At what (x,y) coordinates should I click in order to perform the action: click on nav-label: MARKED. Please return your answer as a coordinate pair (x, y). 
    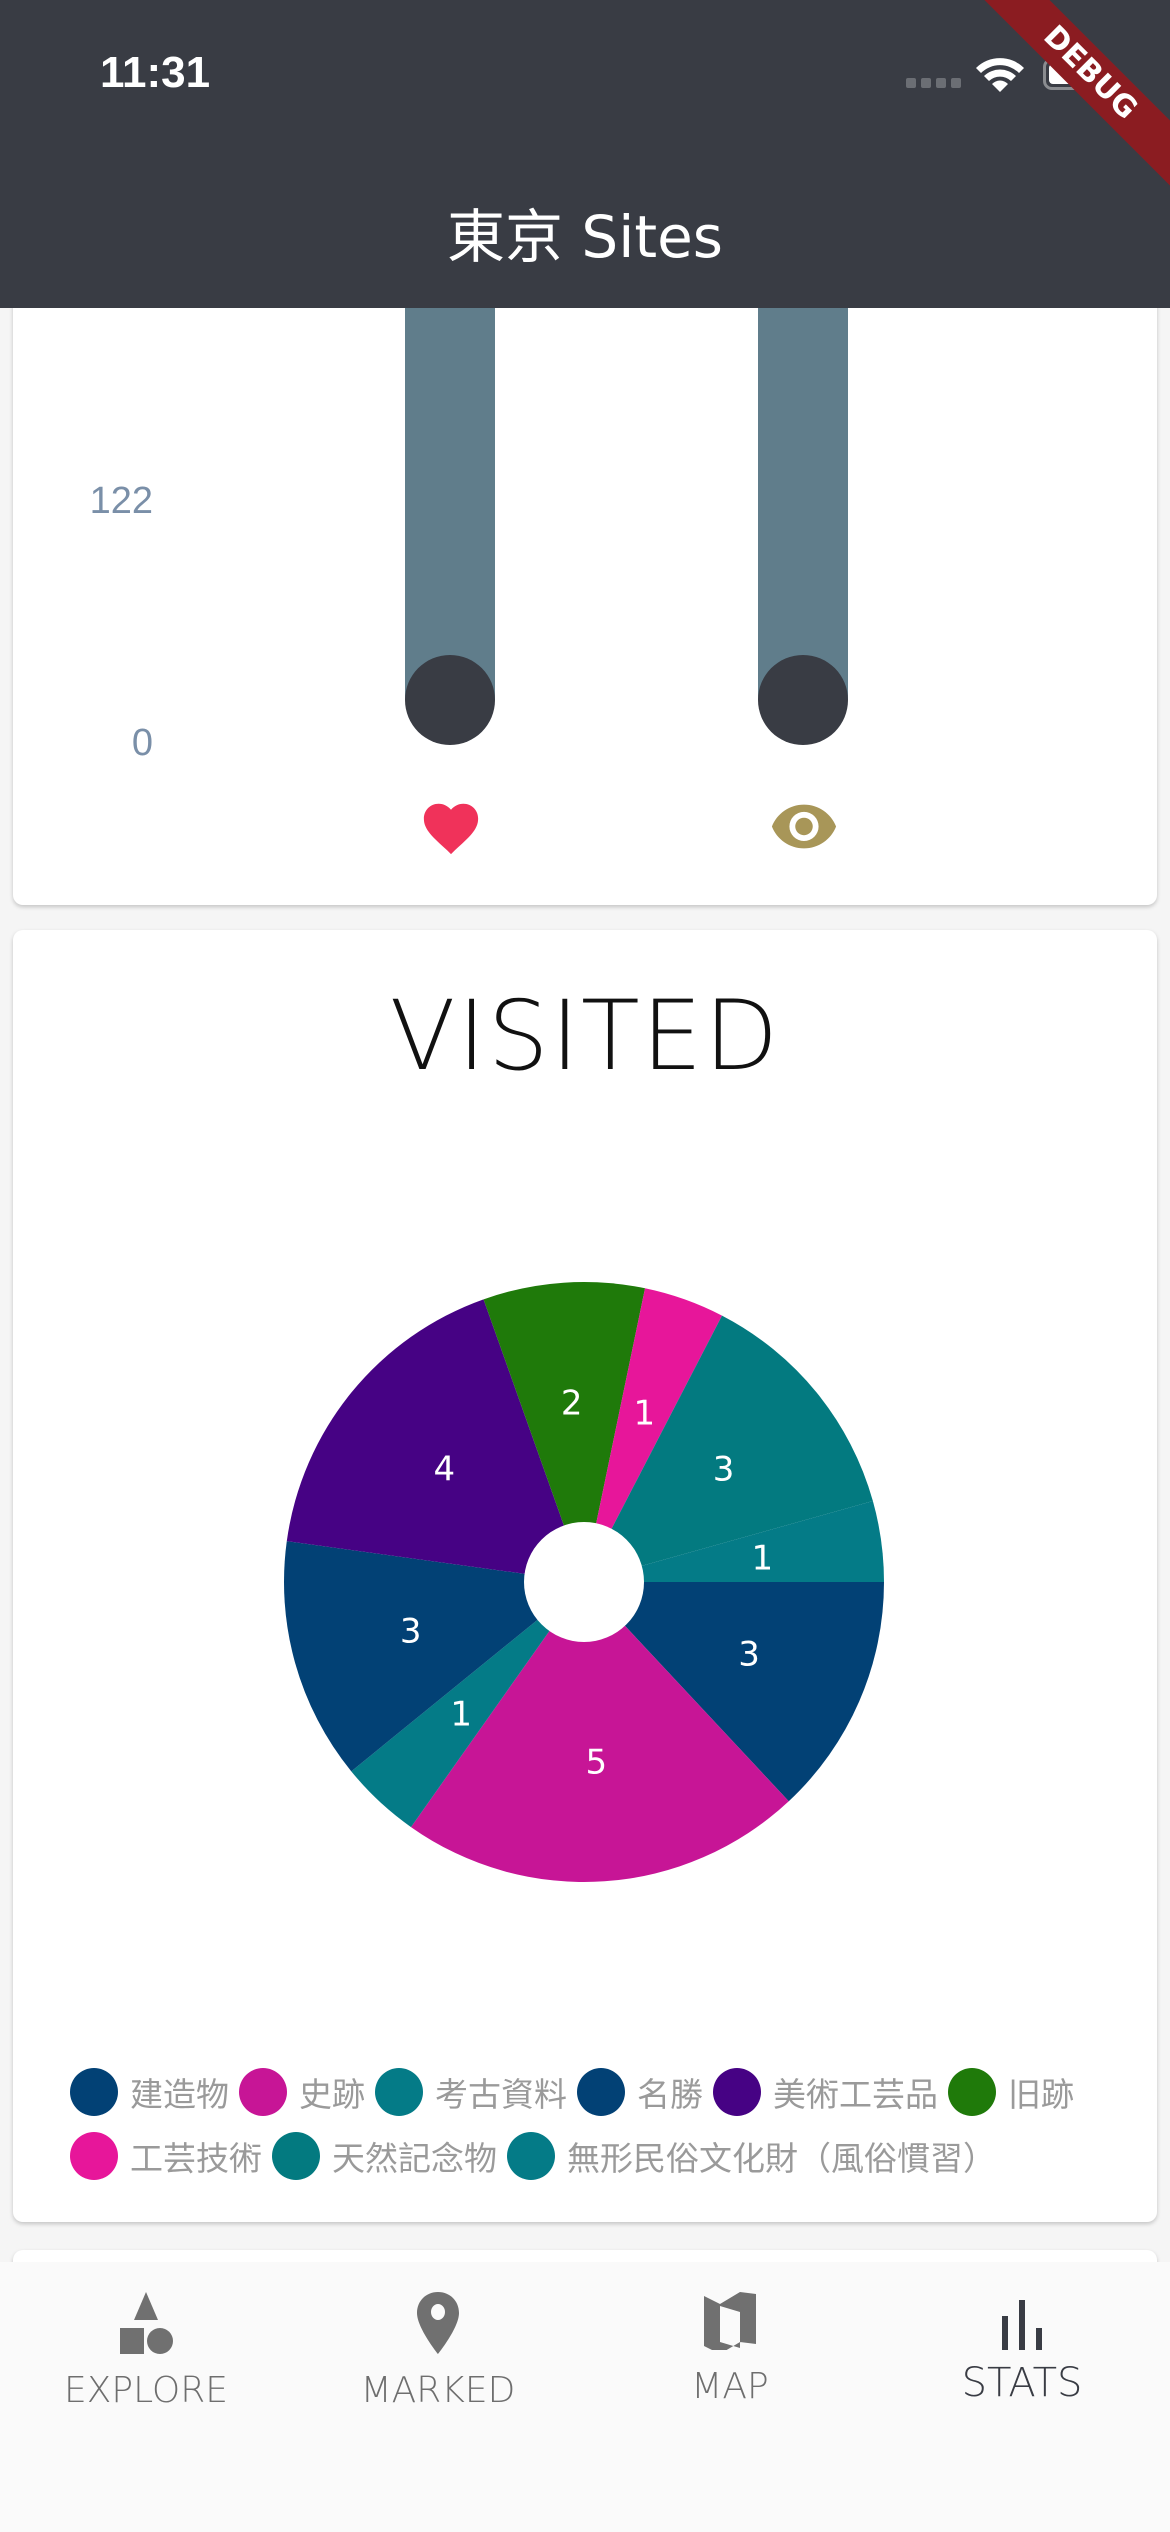
    Looking at the image, I should click on (438, 2390).